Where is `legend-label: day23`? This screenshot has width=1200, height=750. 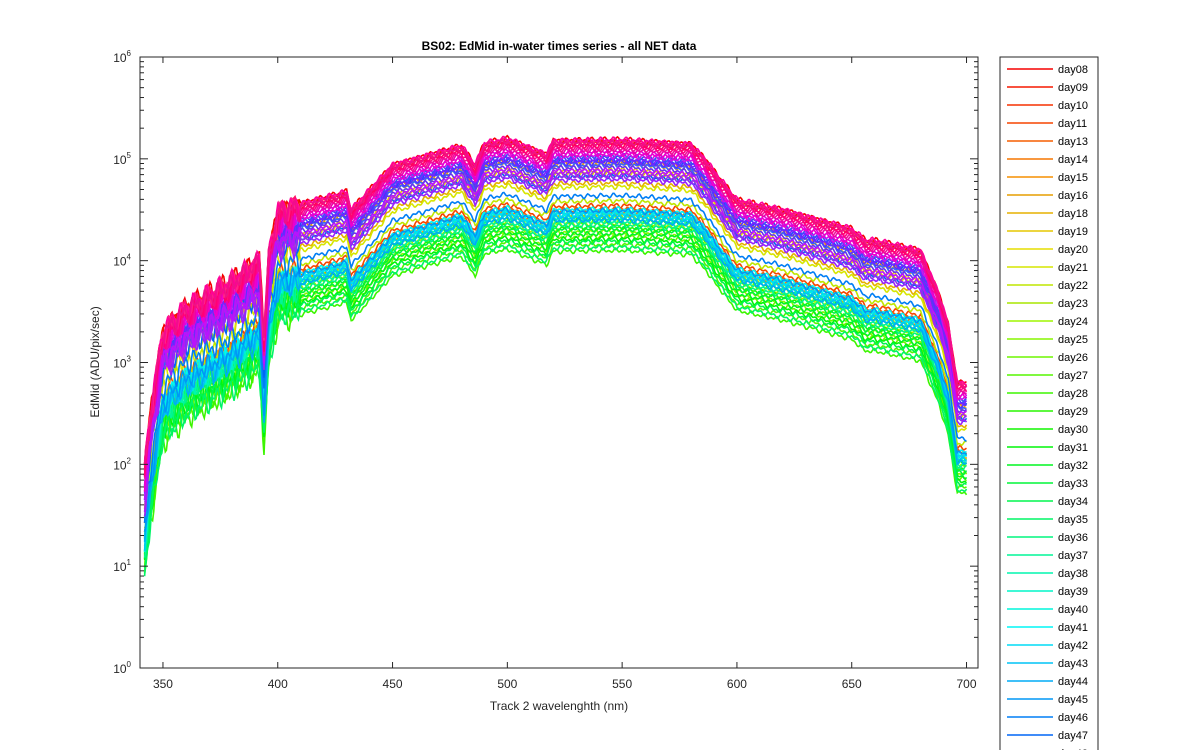
legend-label: day23 is located at coordinates (1073, 304).